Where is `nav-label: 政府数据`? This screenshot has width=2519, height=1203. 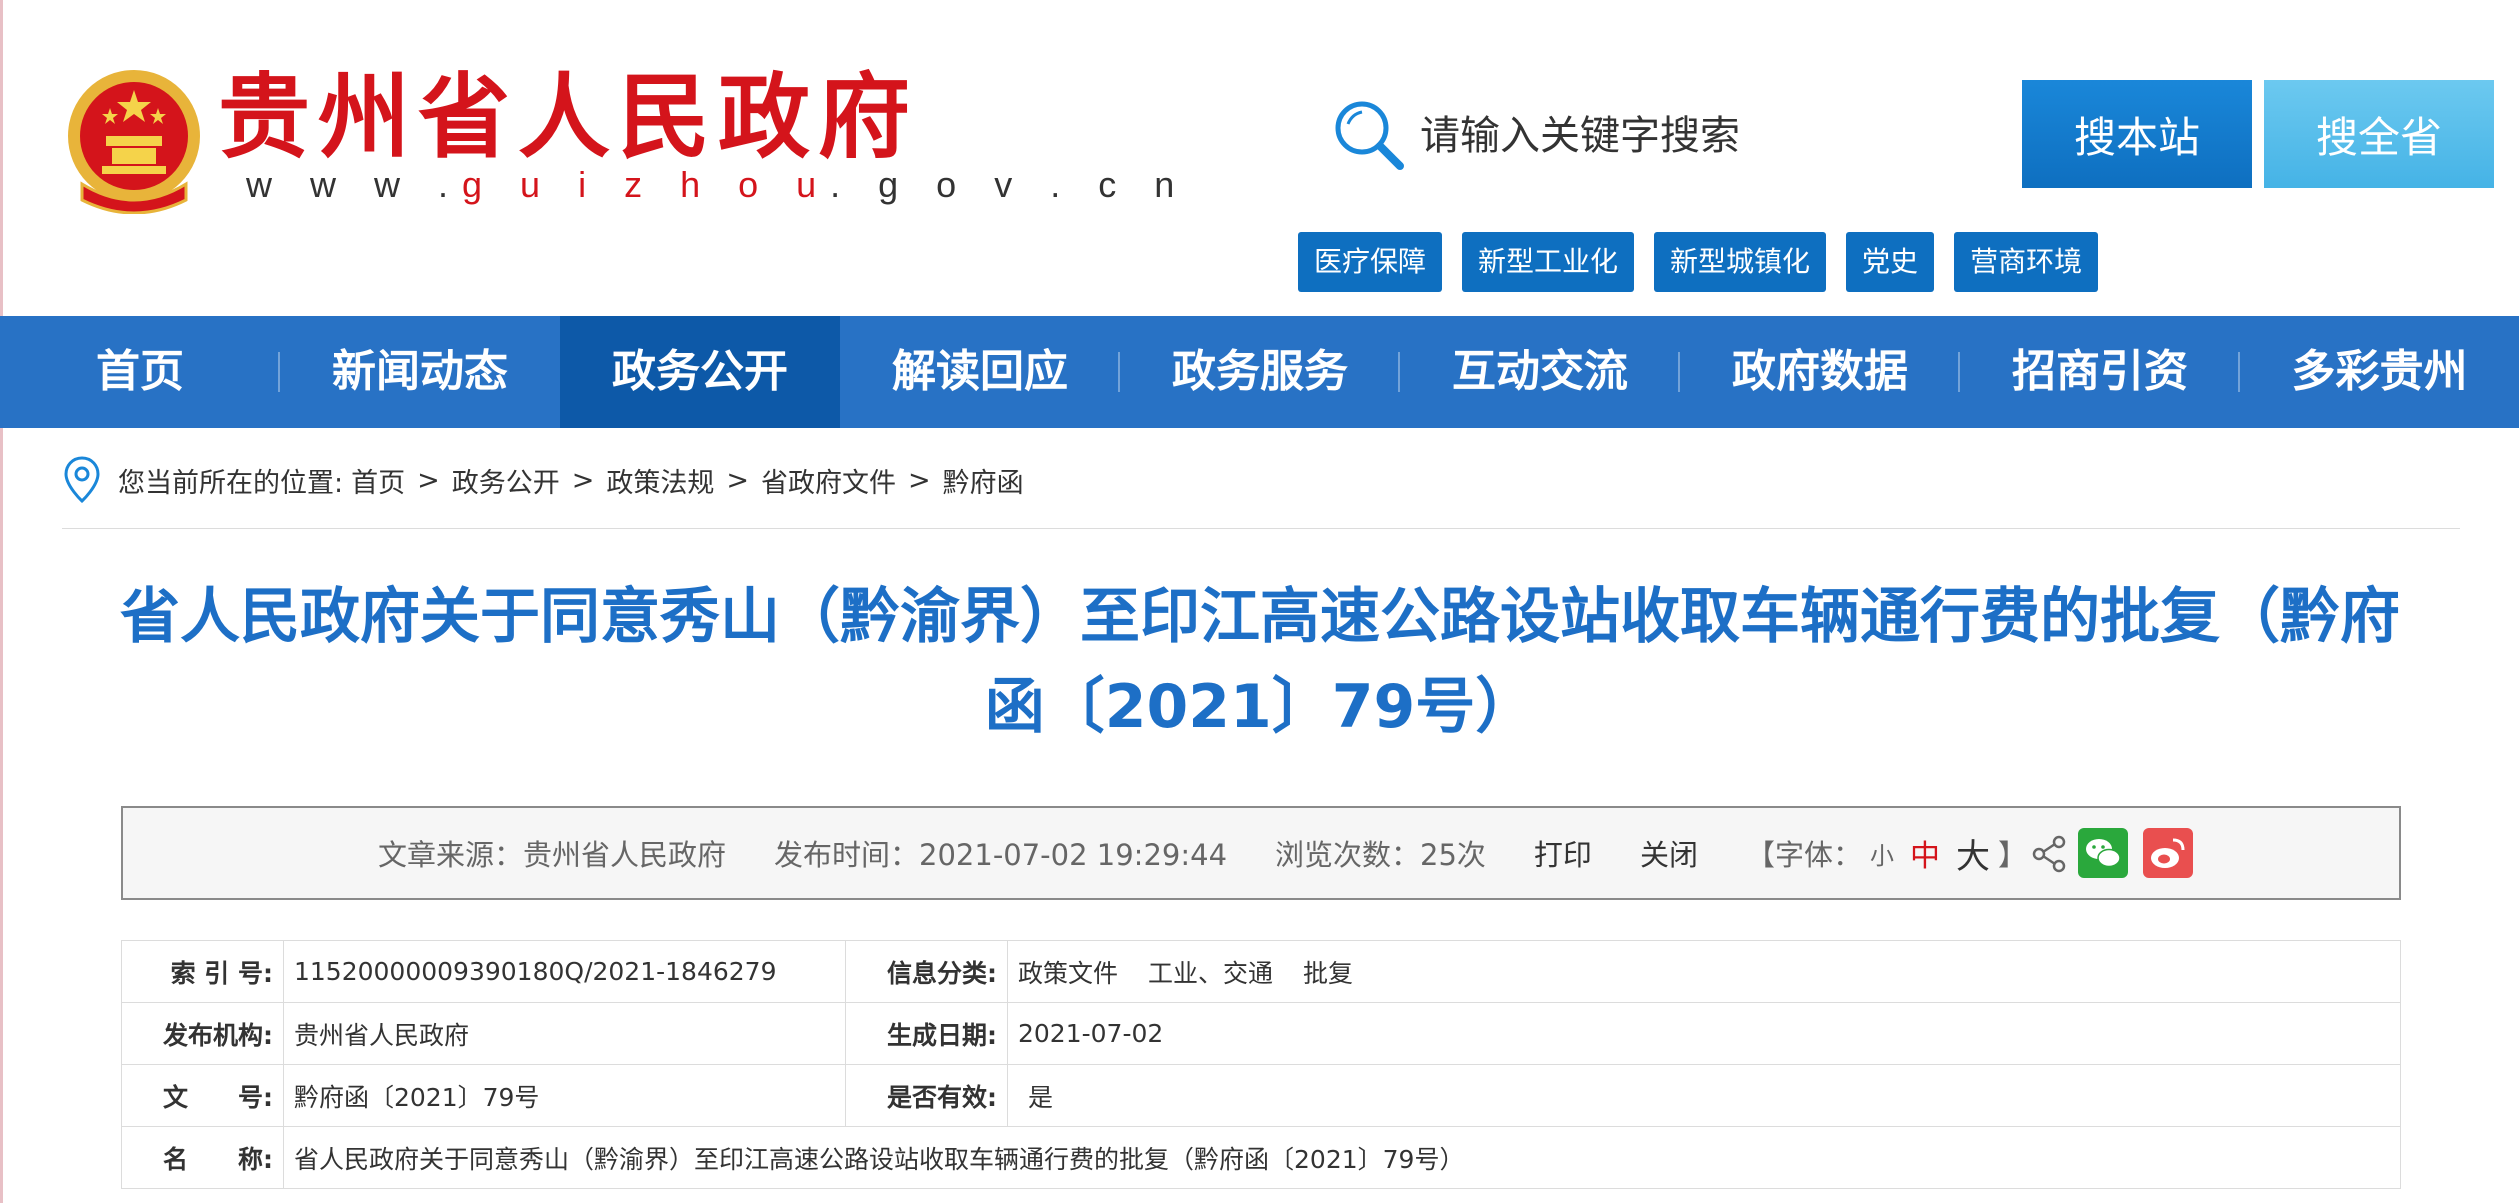
nav-label: 政府数据 is located at coordinates (1820, 371).